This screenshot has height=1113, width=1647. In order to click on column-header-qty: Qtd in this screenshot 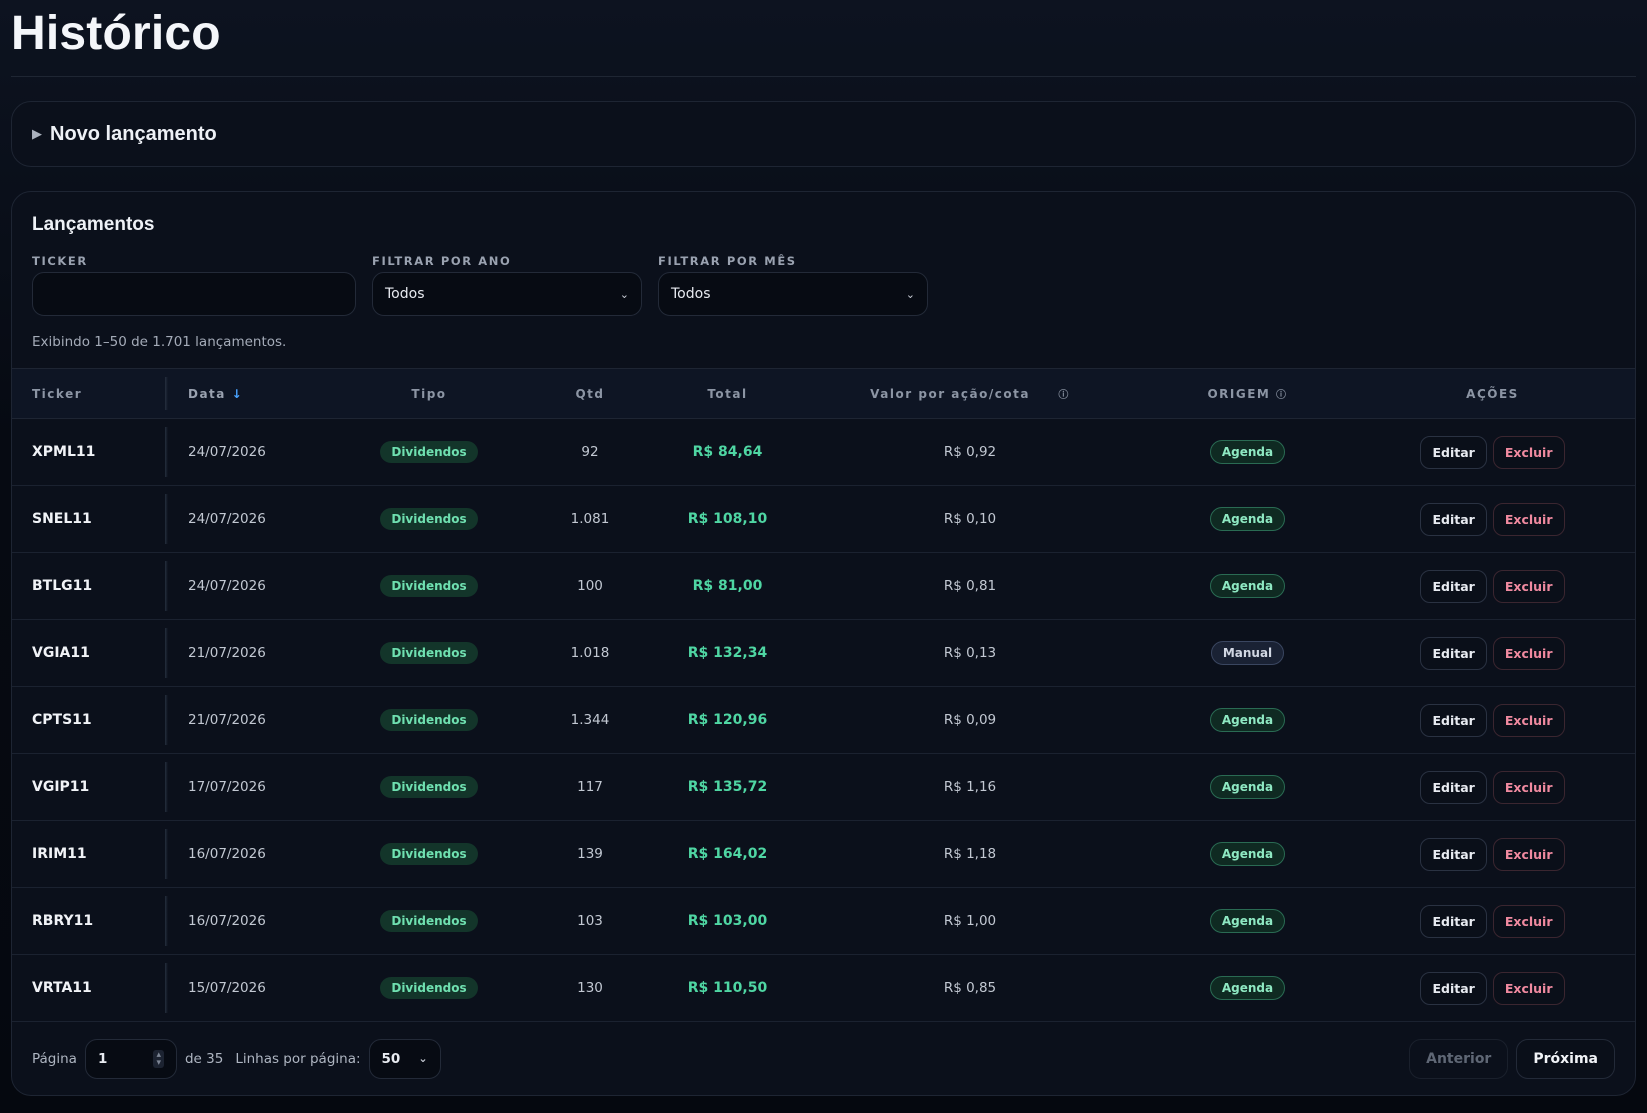, I will do `click(590, 393)`.